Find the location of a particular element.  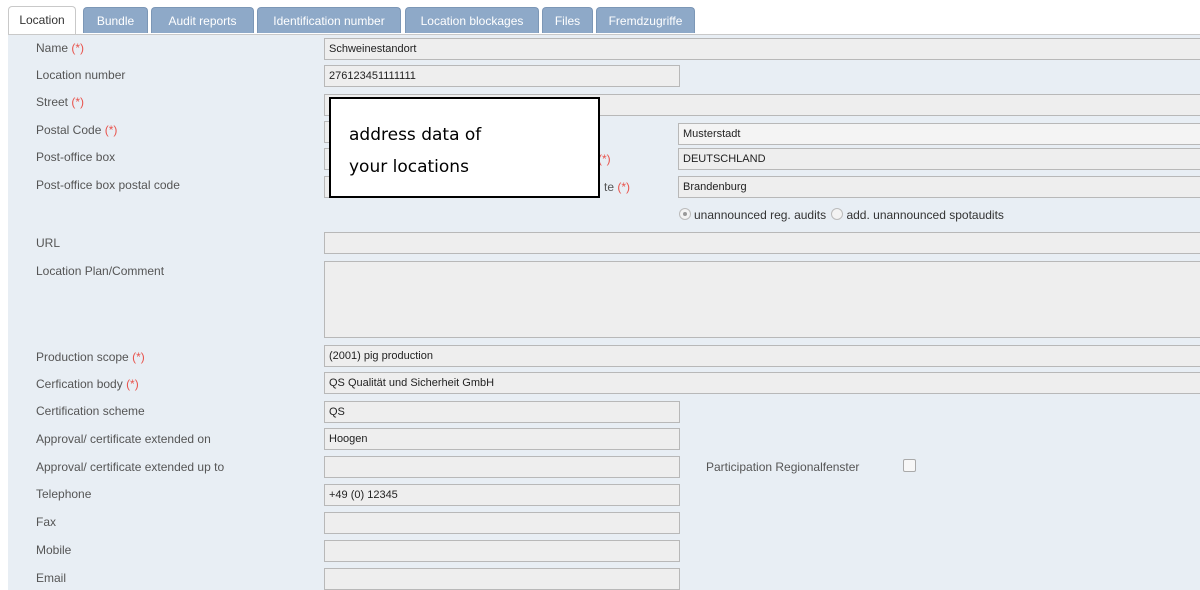

postal-code-label: Postal Code is located at coordinates (69, 130).